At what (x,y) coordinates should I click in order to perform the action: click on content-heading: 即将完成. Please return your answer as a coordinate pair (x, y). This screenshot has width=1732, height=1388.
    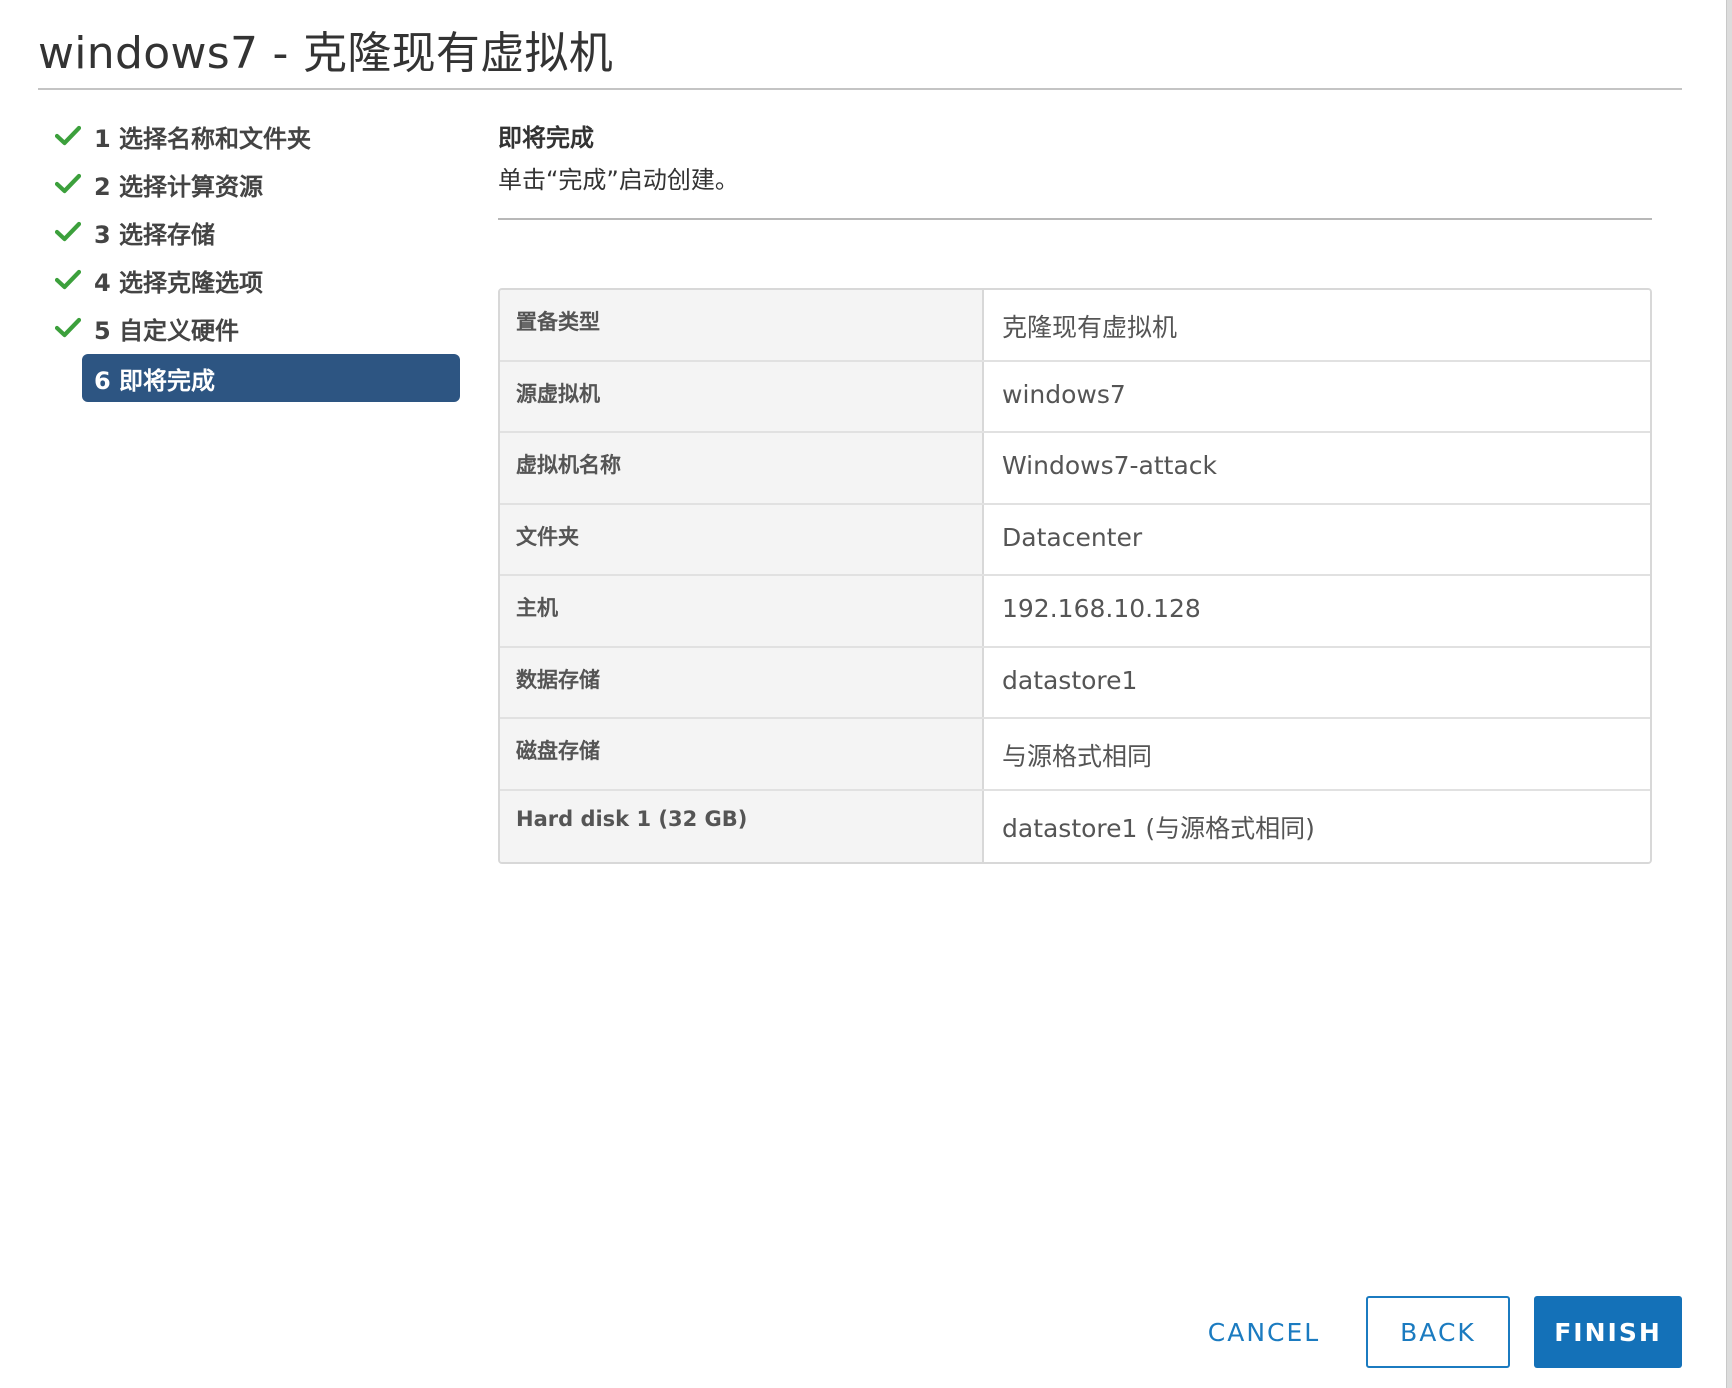
    Looking at the image, I should click on (546, 138).